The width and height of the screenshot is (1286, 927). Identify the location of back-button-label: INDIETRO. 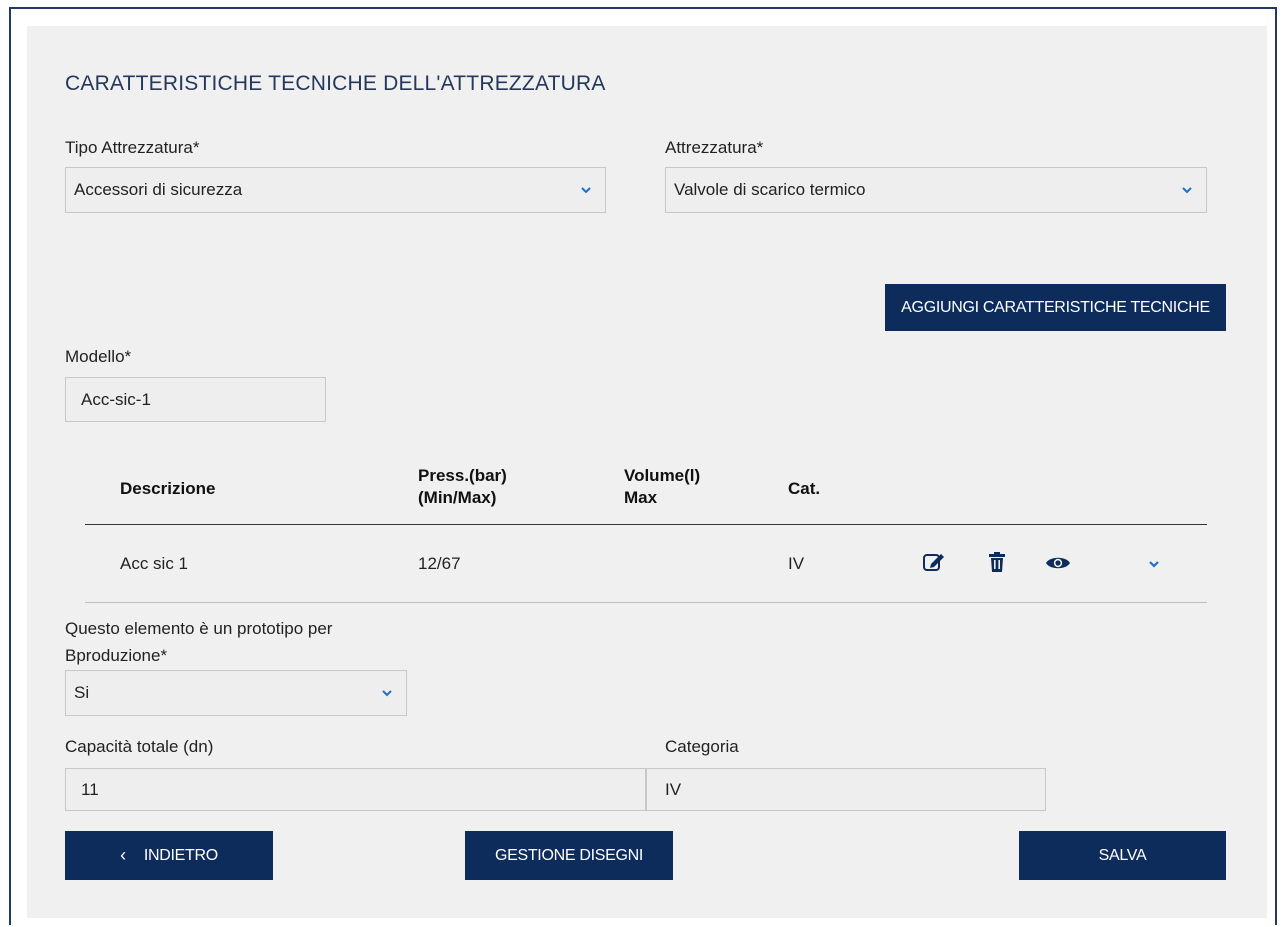
(180, 855).